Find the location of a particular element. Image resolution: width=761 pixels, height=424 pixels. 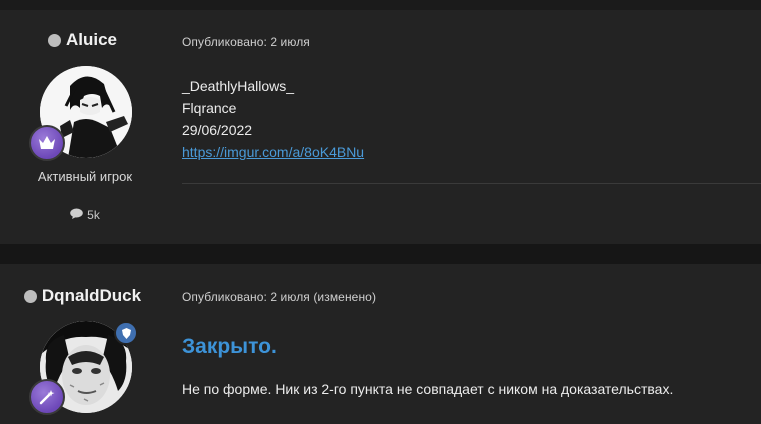

post-count: 5k is located at coordinates (85, 215).